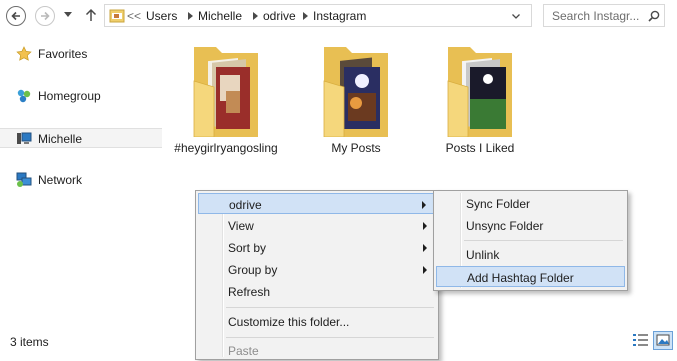 Image resolution: width=677 pixels, height=361 pixels. I want to click on menu-item-unsync-folder: Unsync Folder, so click(530, 225).